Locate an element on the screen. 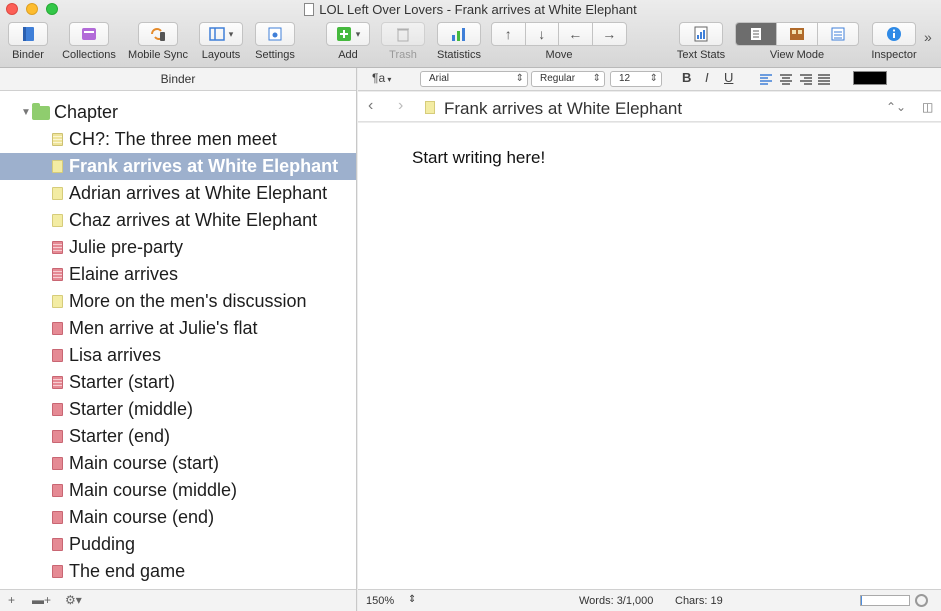  target-icon is located at coordinates (921, 600).